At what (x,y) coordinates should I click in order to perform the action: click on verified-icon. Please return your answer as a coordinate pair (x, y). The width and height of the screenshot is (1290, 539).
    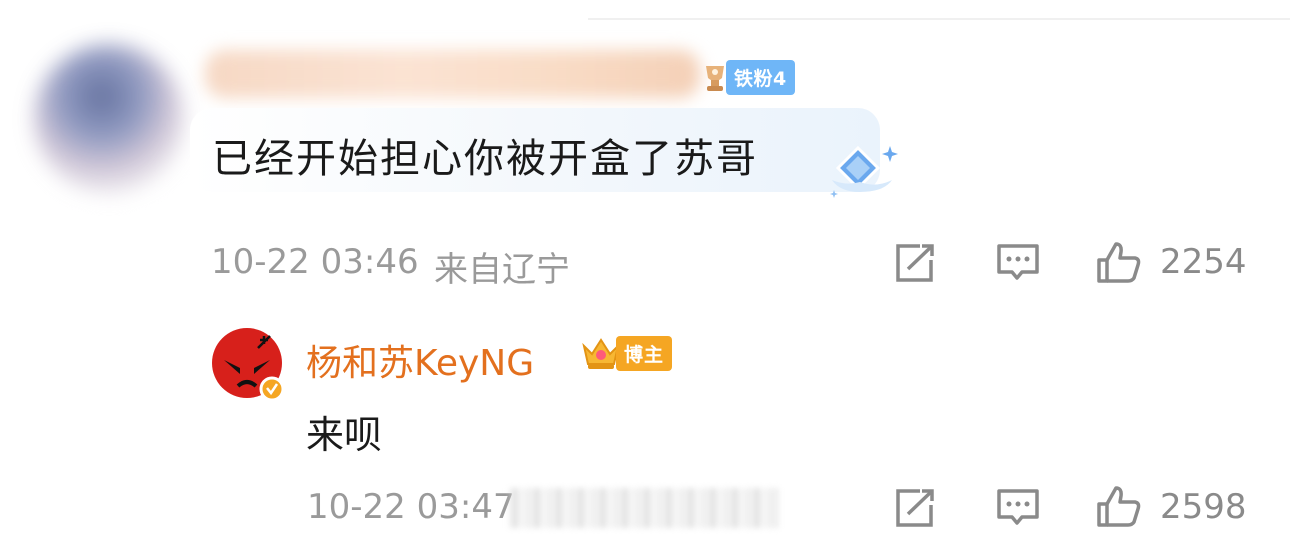
    Looking at the image, I should click on (272, 389).